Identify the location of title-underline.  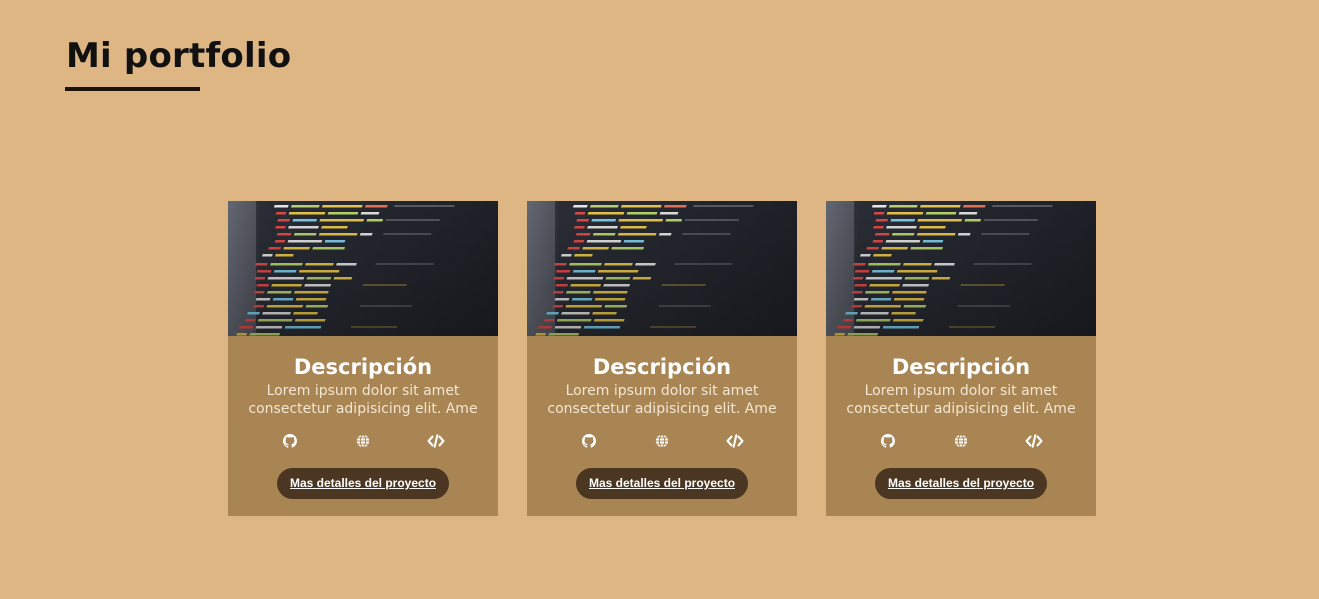
(132, 89).